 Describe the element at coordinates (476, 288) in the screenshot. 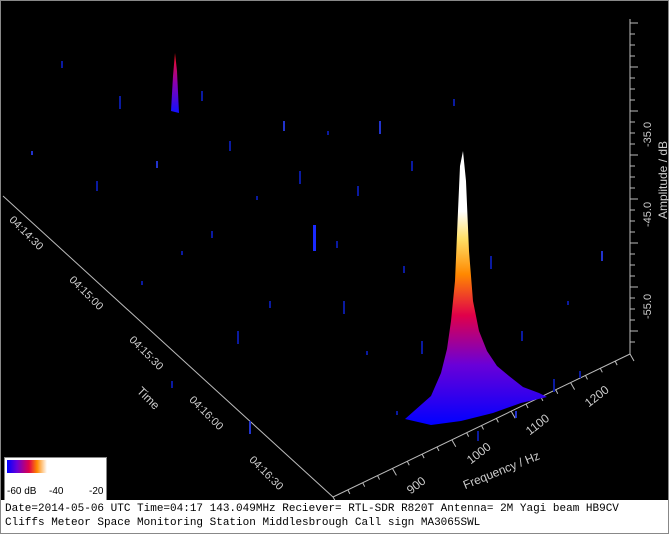

I see `carrier-peak` at that location.